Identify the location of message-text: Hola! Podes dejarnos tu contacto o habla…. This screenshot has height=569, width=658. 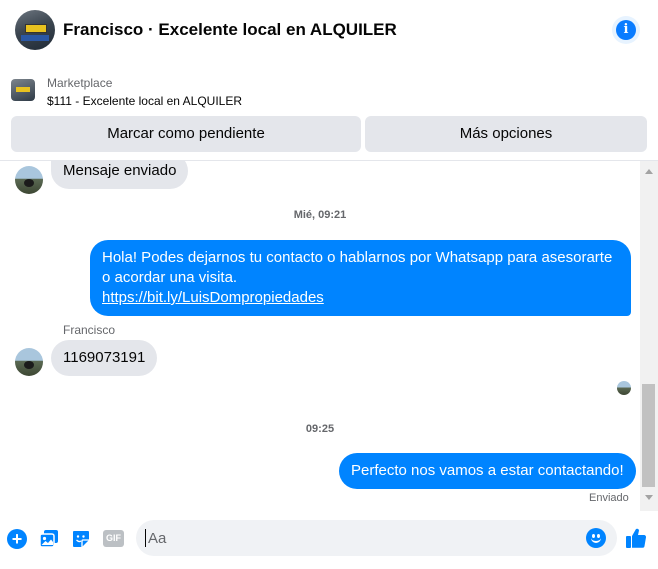
(357, 267).